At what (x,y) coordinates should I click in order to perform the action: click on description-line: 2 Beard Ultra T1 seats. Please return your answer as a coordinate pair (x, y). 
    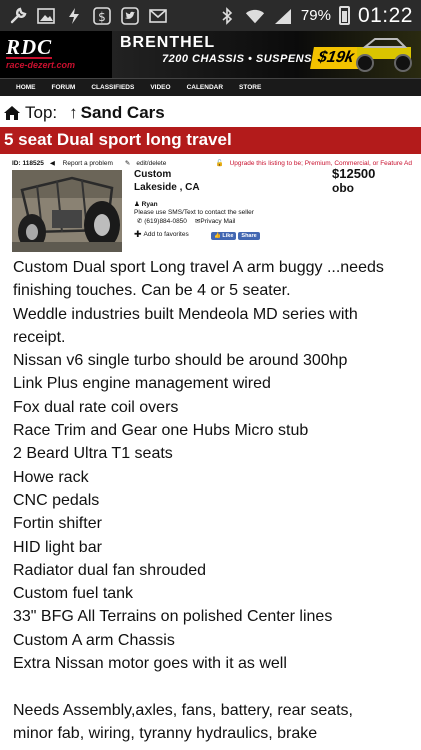
    Looking at the image, I should click on (93, 454).